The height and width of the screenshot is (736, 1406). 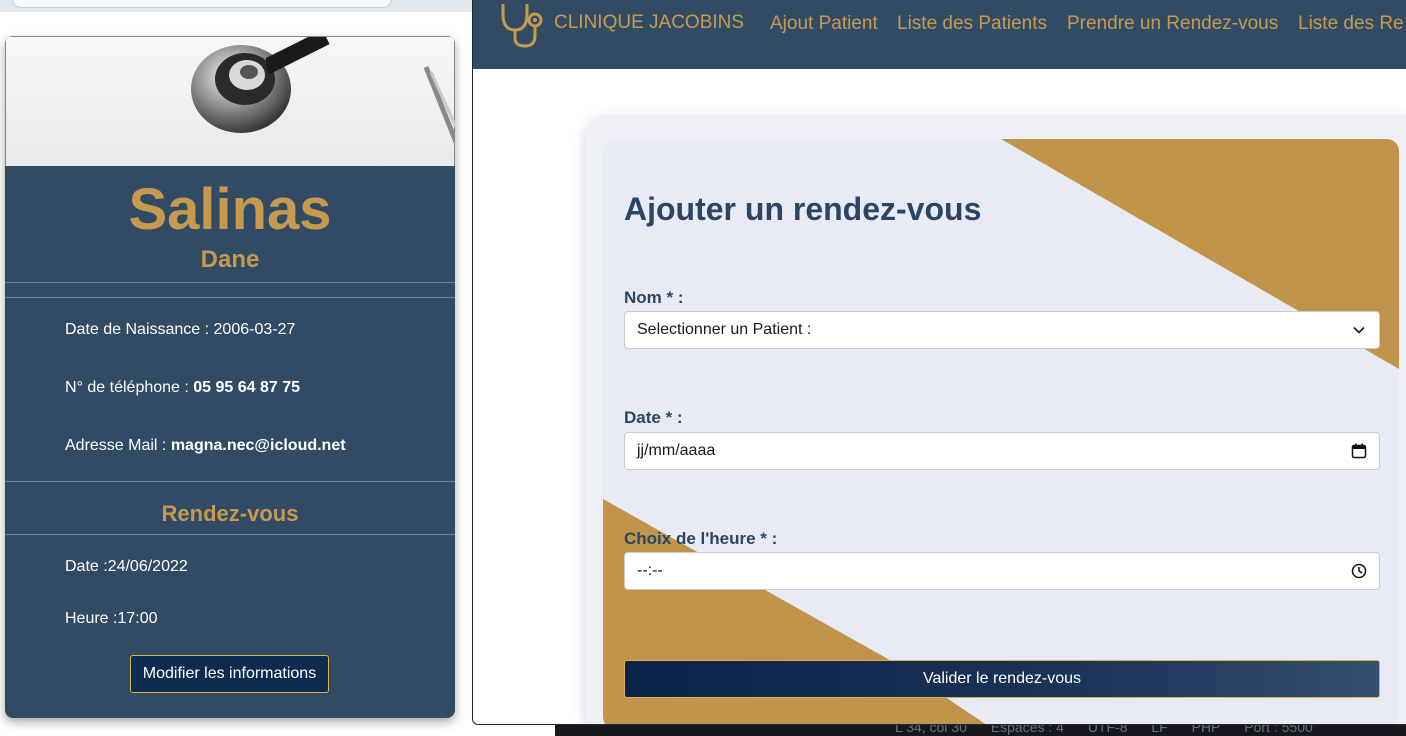 What do you see at coordinates (230, 209) in the screenshot?
I see `patient-last-name: Salinas` at bounding box center [230, 209].